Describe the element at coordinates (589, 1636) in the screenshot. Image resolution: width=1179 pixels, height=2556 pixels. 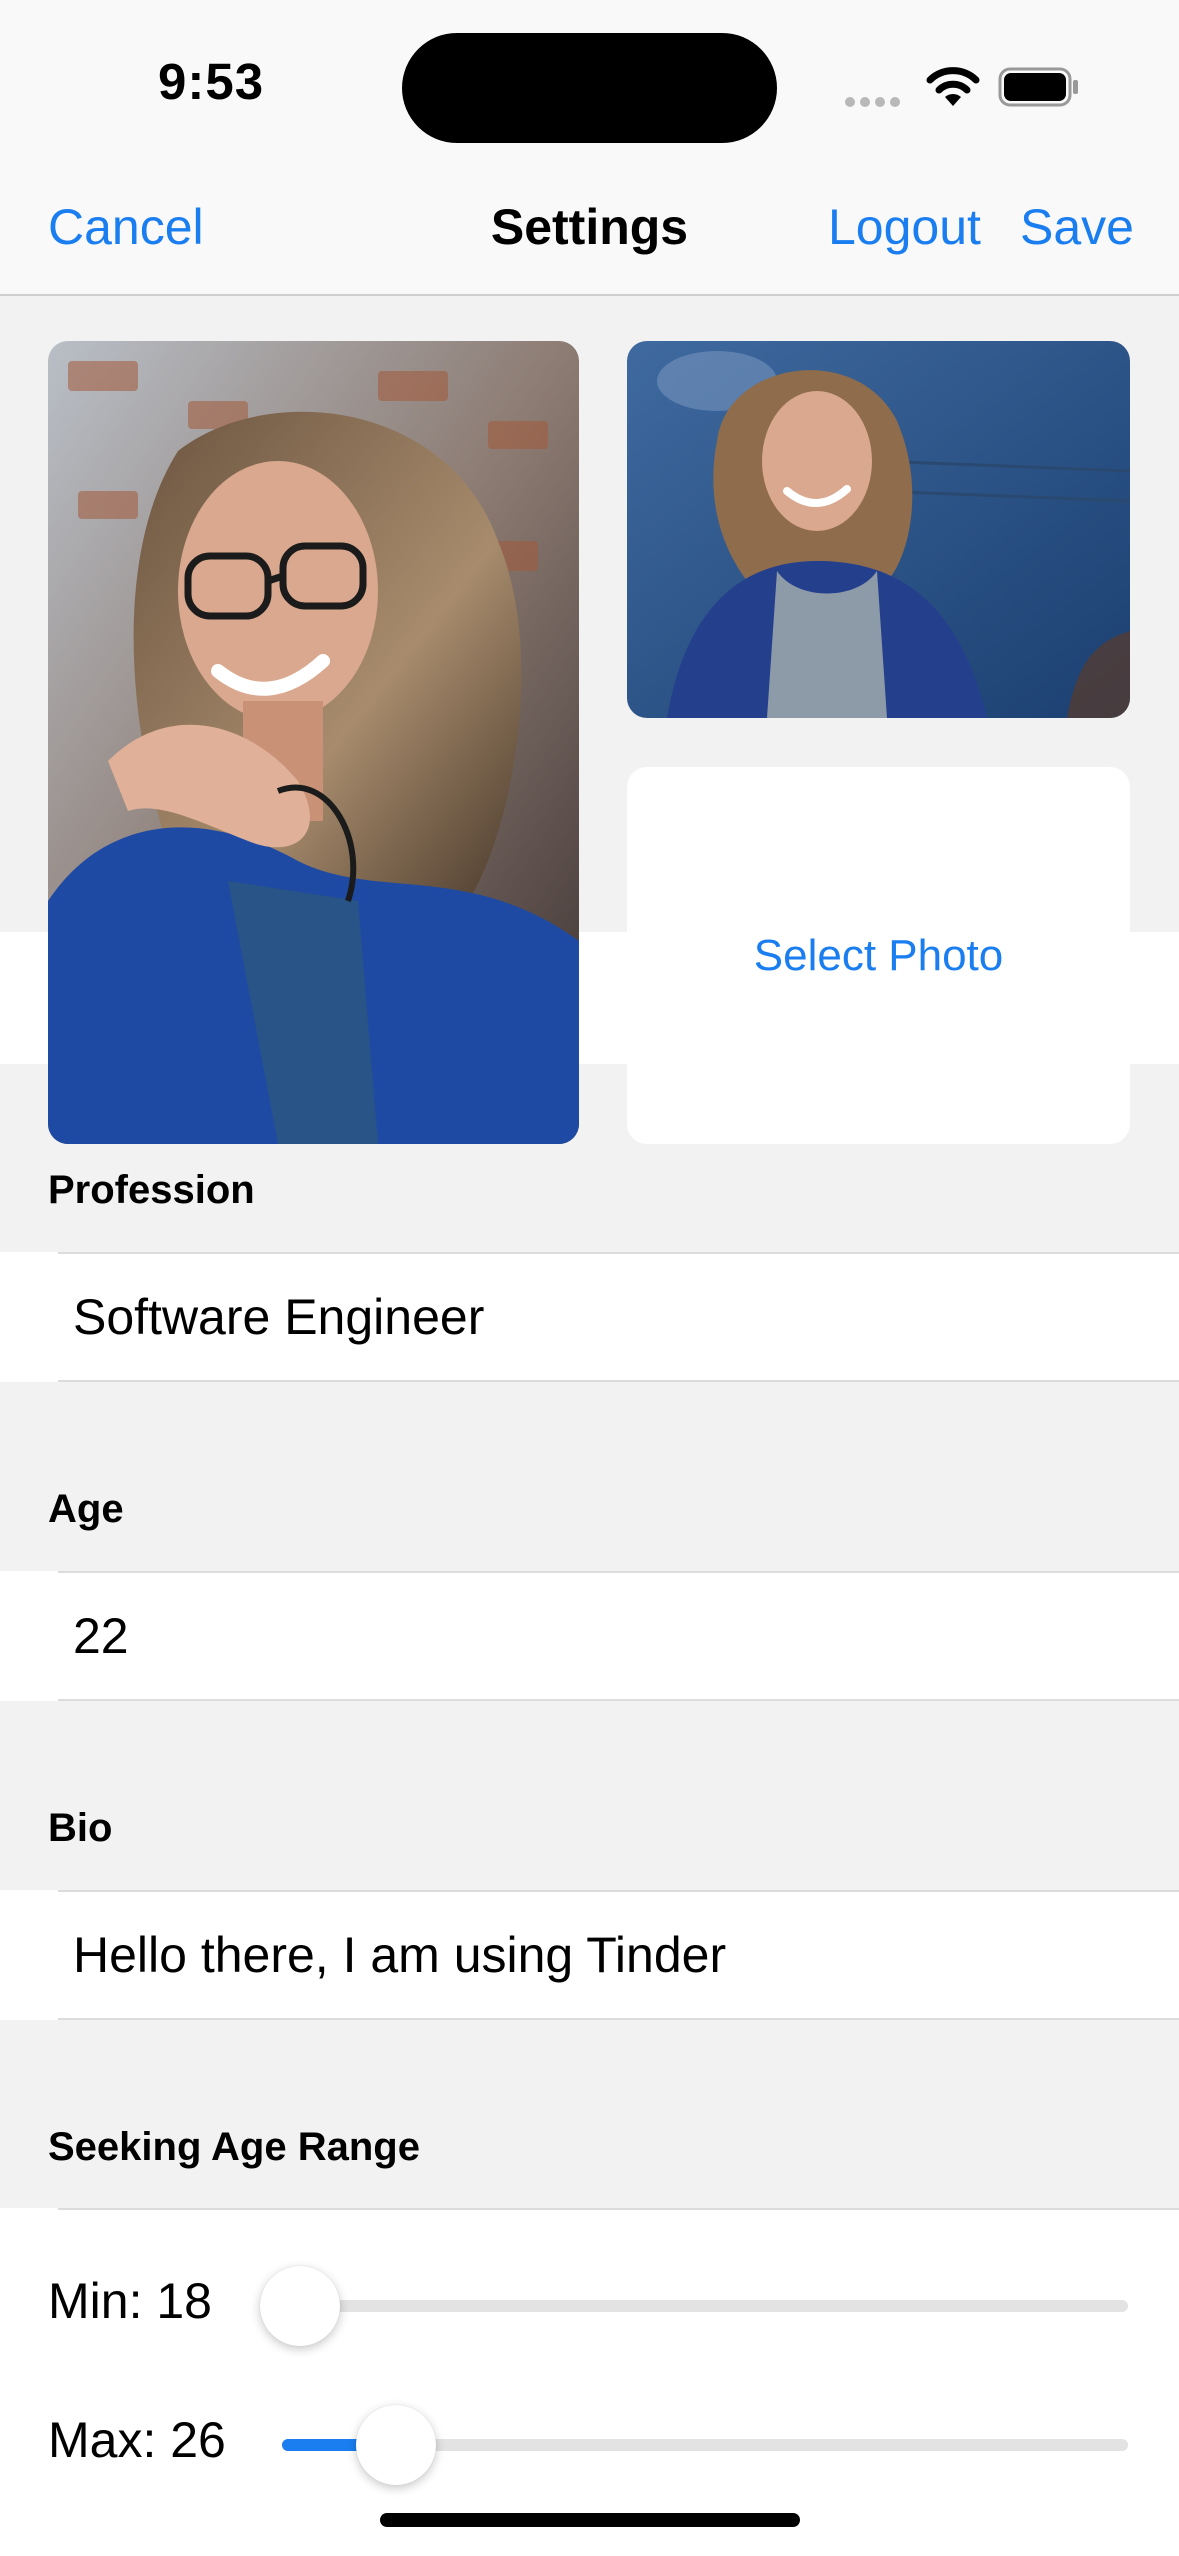
I see `age-row: 22` at that location.